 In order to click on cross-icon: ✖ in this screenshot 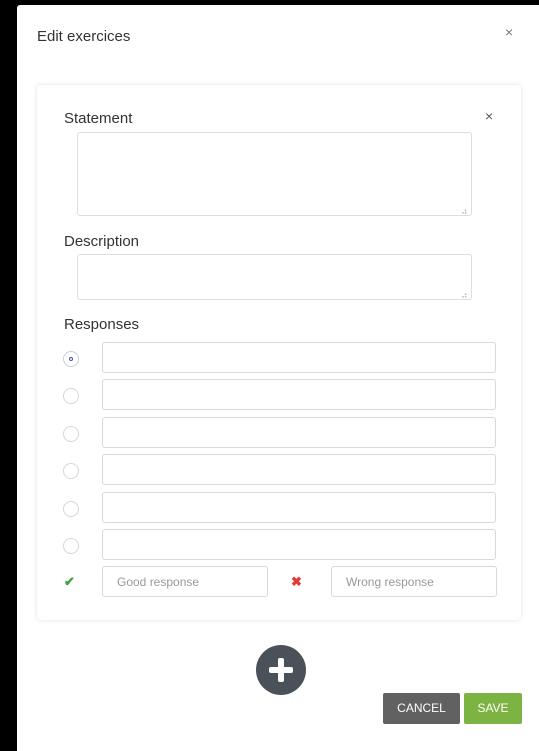, I will do `click(296, 581)`.